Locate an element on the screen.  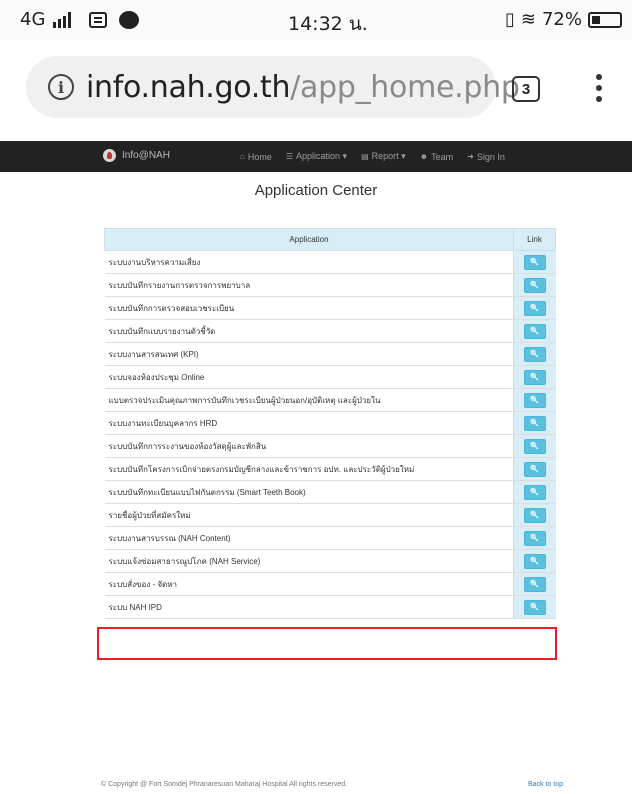
table-row: ระบบงานทะเบียนบุคลากร HRD 🔍 is located at coordinates (330, 423).